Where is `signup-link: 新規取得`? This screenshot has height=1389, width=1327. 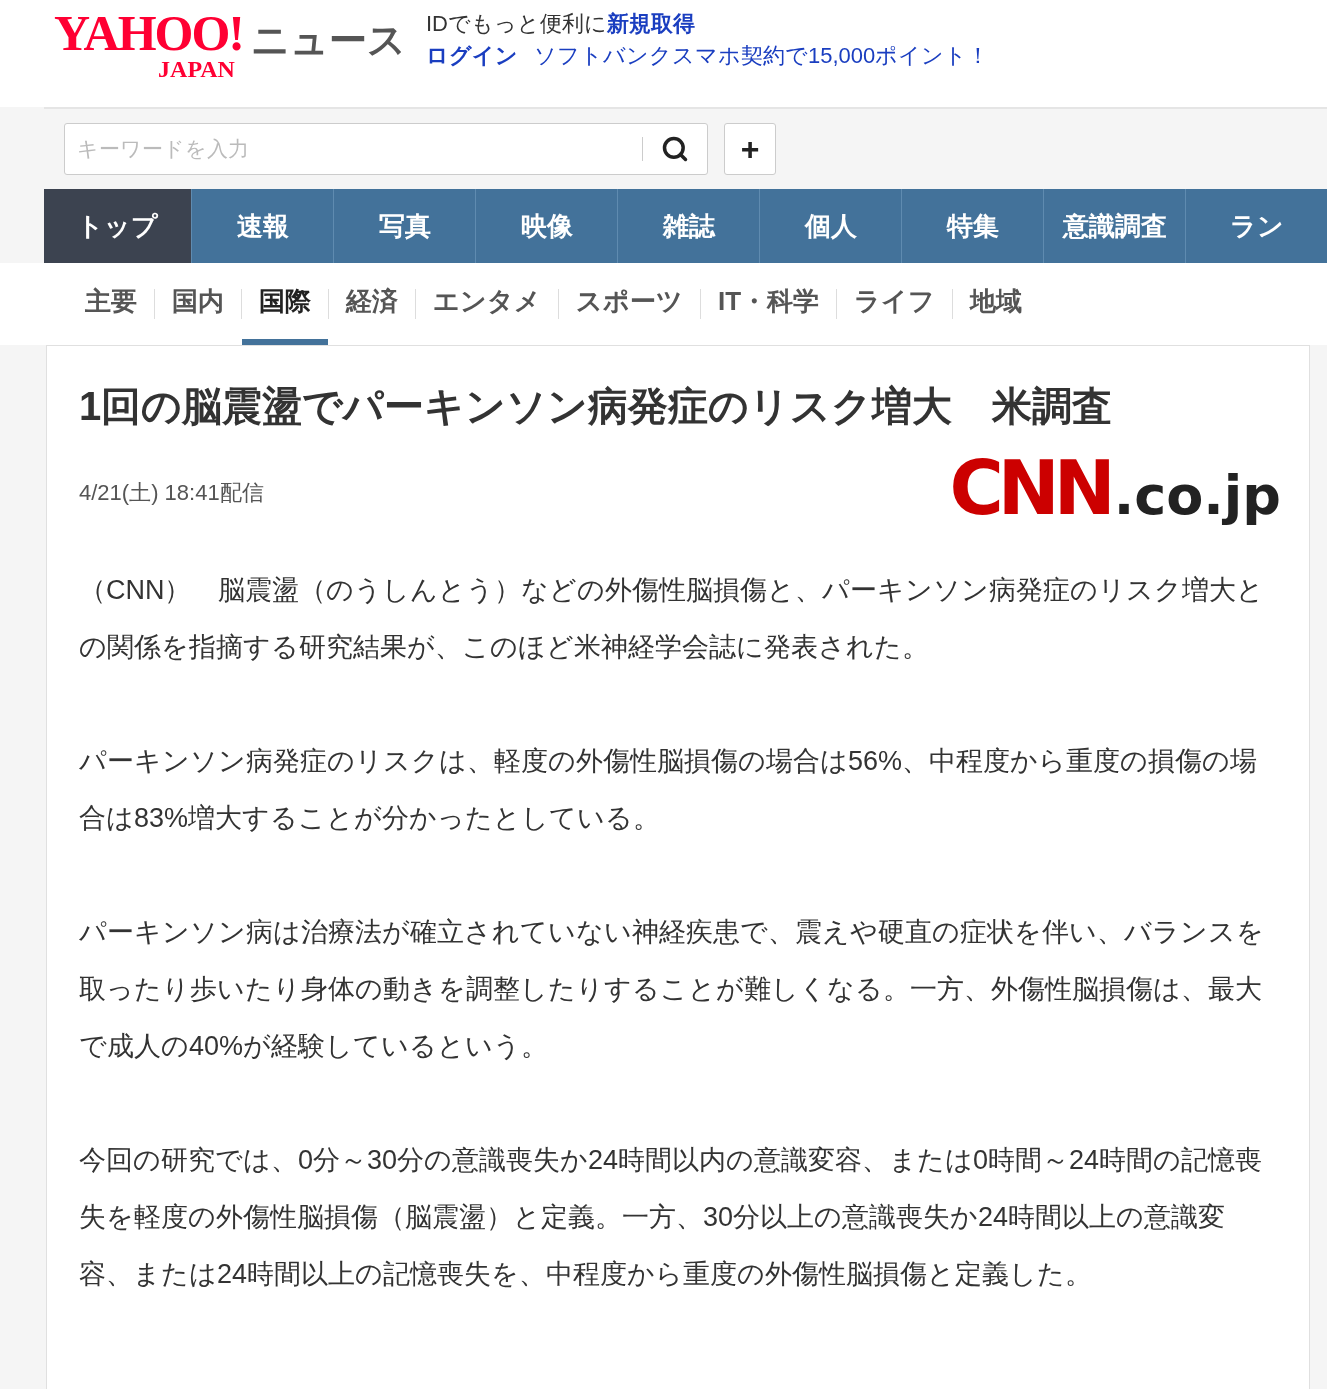 signup-link: 新規取得 is located at coordinates (650, 23).